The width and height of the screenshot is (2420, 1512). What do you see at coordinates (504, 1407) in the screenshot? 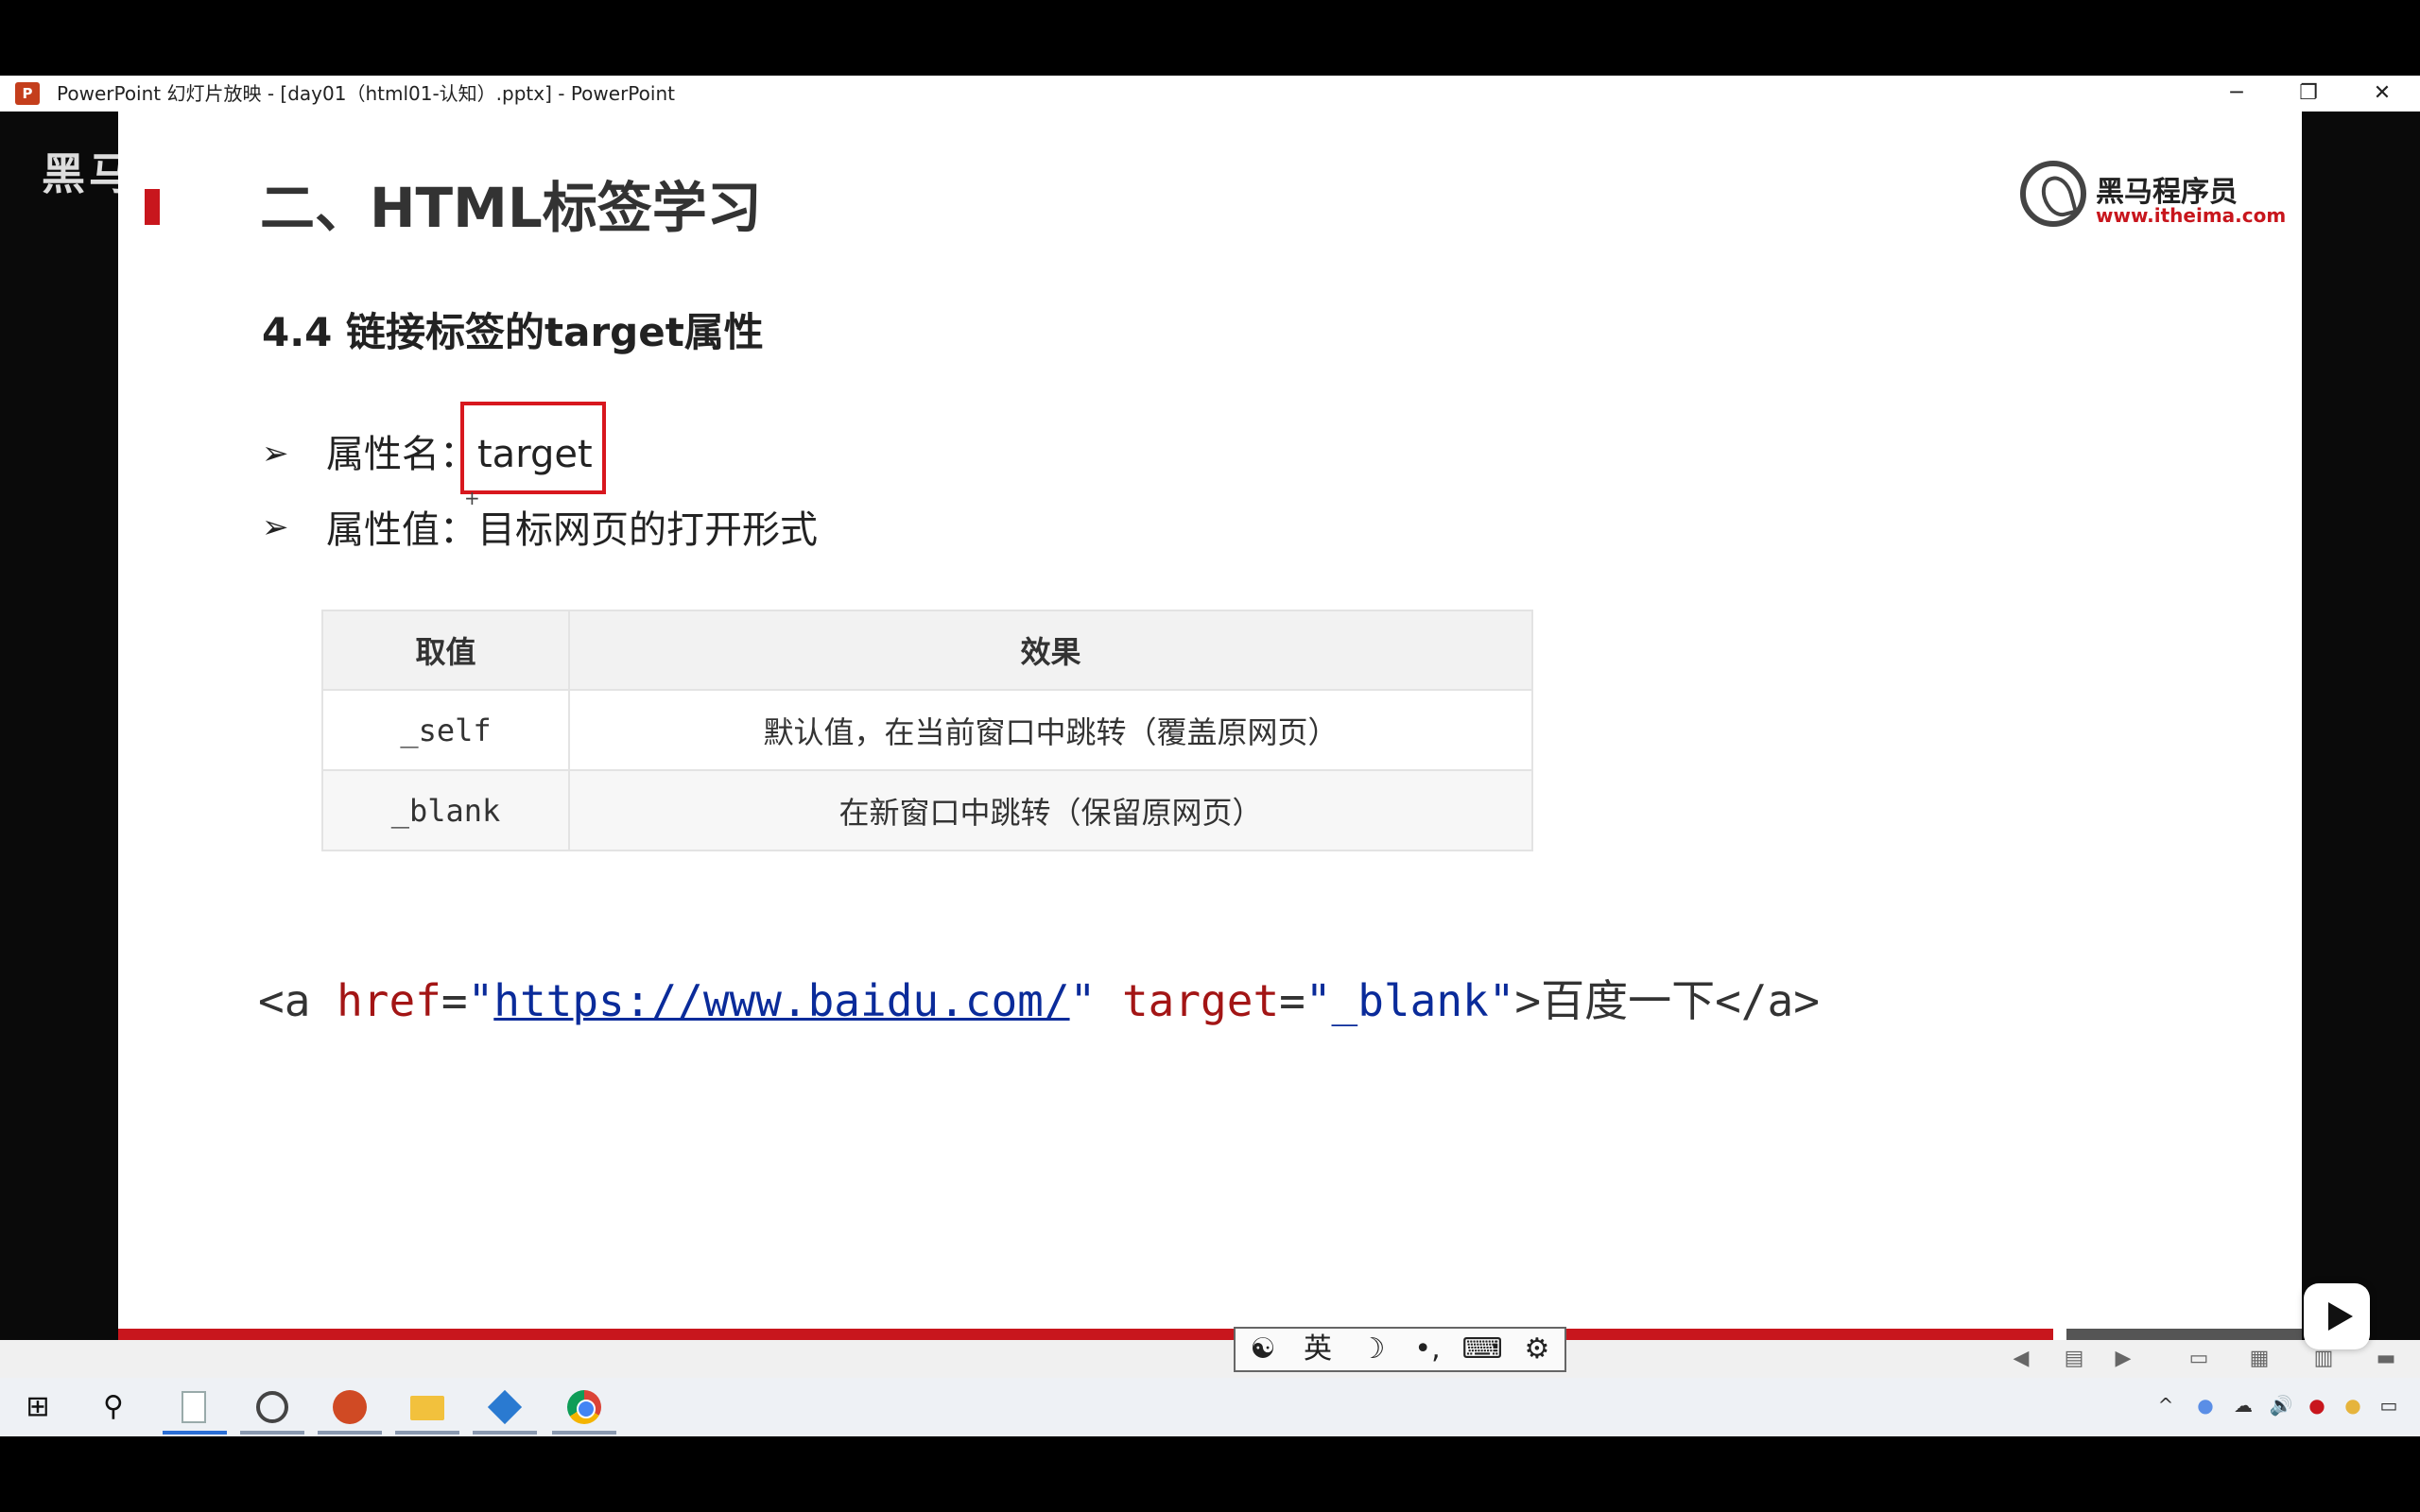
I see `vscode-icon` at bounding box center [504, 1407].